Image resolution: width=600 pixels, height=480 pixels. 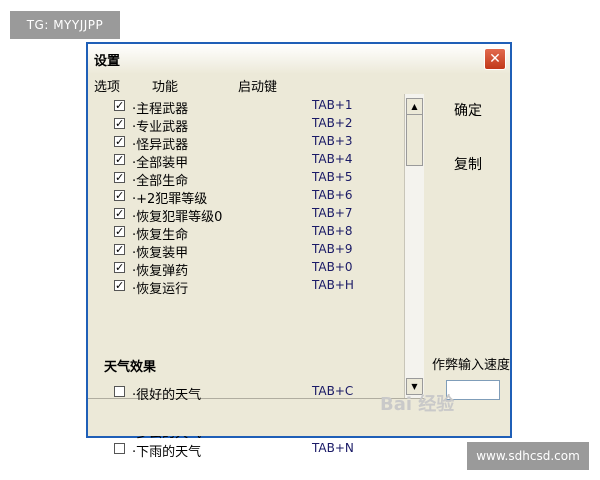 I want to click on baidu-watermark: Bai 经验, so click(x=417, y=404).